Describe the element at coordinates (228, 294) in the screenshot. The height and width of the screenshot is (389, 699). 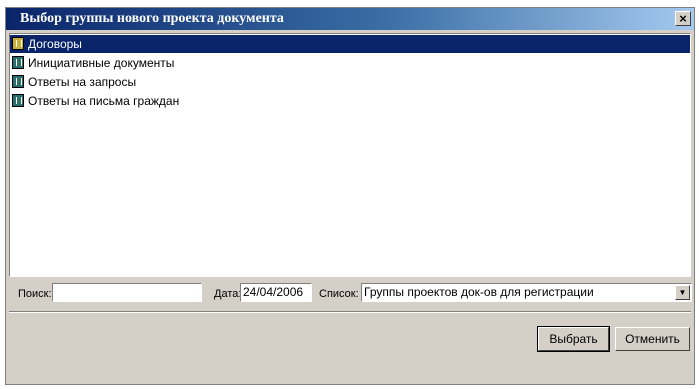
I see `date-label: Дата:` at that location.